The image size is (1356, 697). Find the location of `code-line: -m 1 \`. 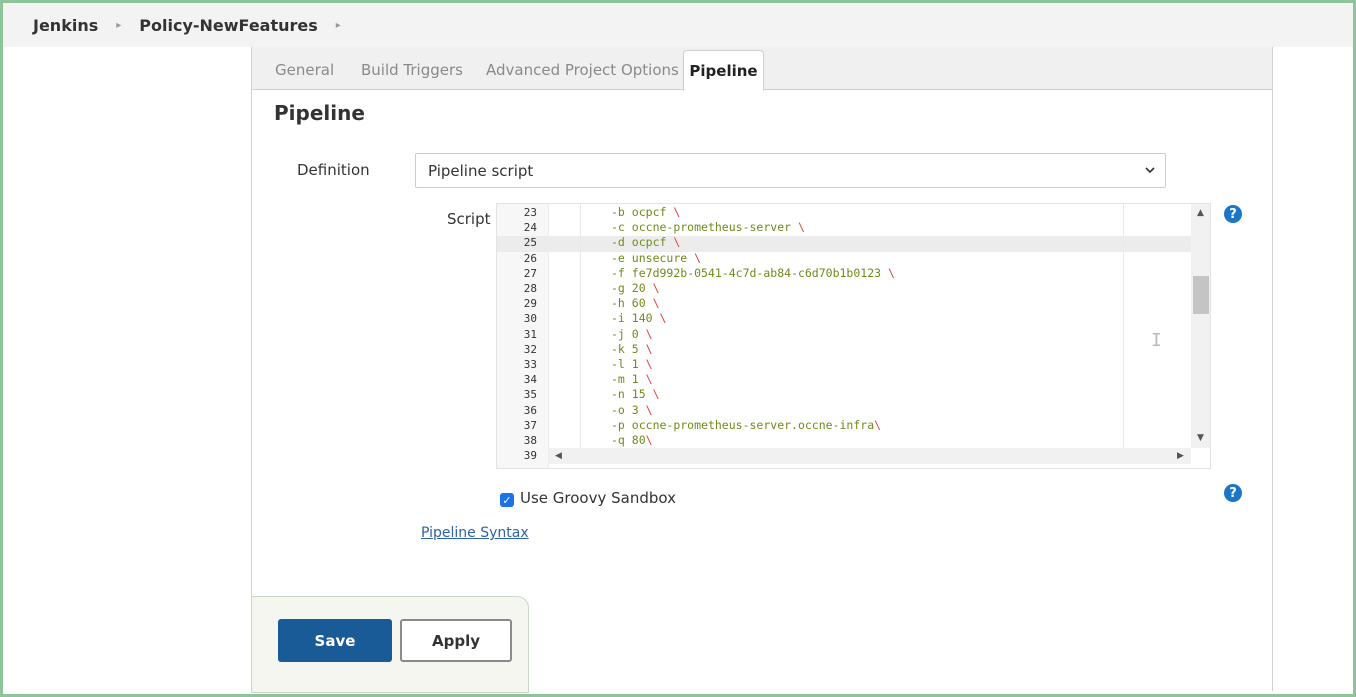

code-line: -m 1 \ is located at coordinates (632, 379).